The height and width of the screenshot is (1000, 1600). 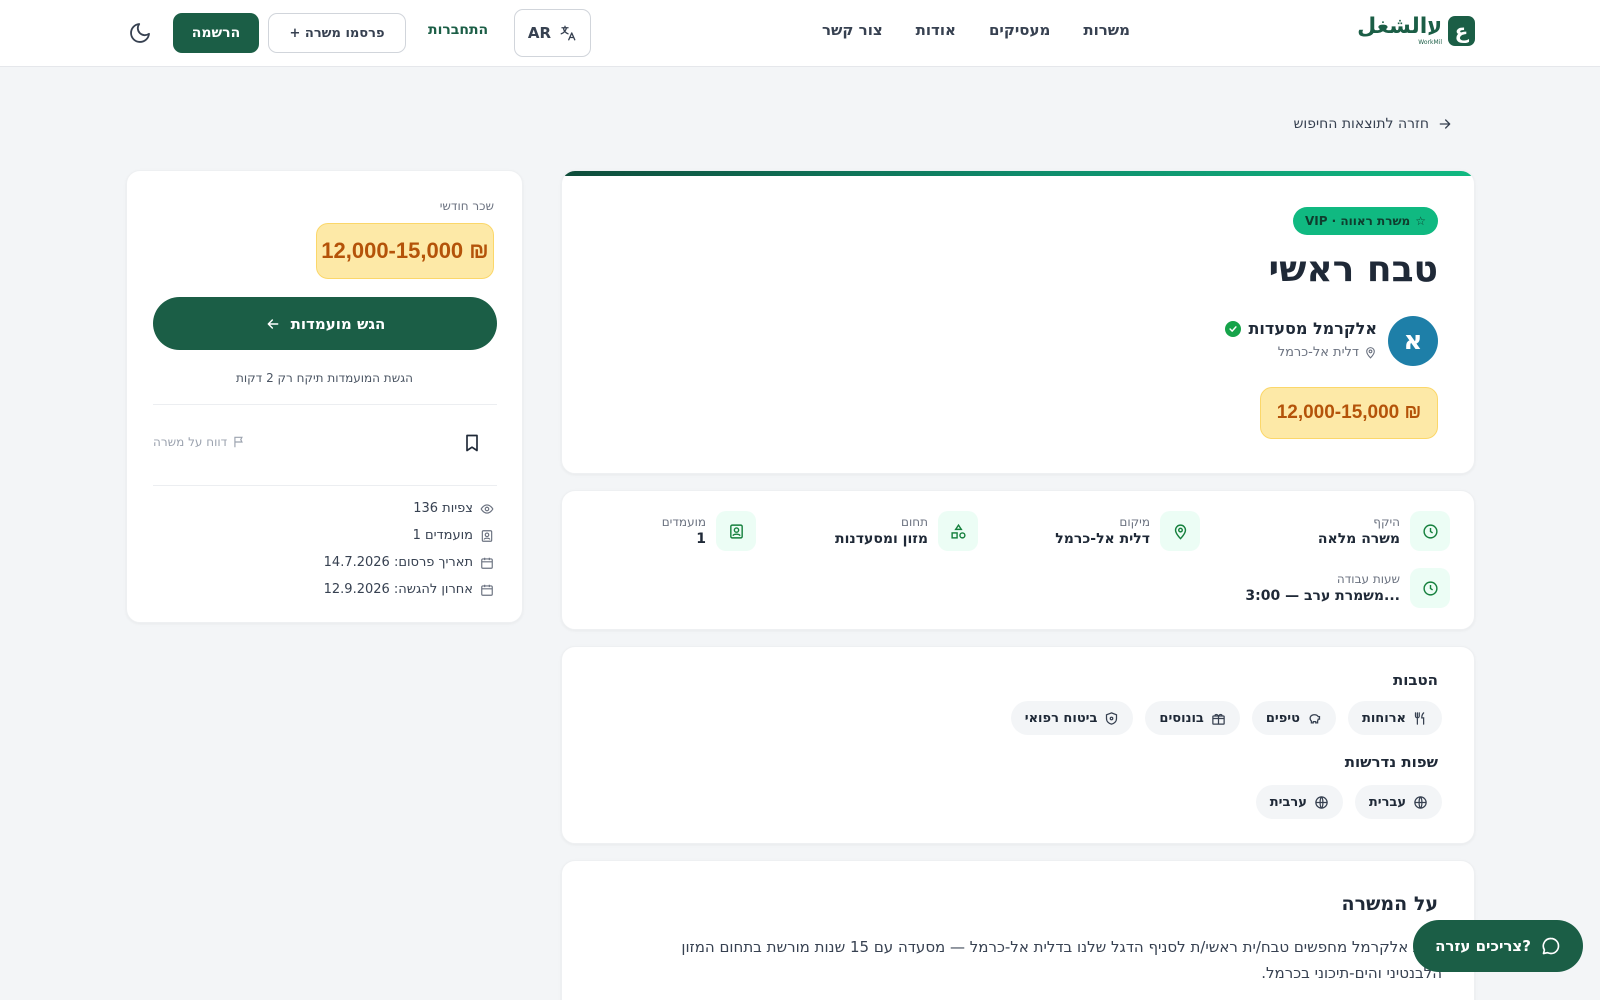 What do you see at coordinates (701, 539) in the screenshot?
I see `detail-value: 1` at bounding box center [701, 539].